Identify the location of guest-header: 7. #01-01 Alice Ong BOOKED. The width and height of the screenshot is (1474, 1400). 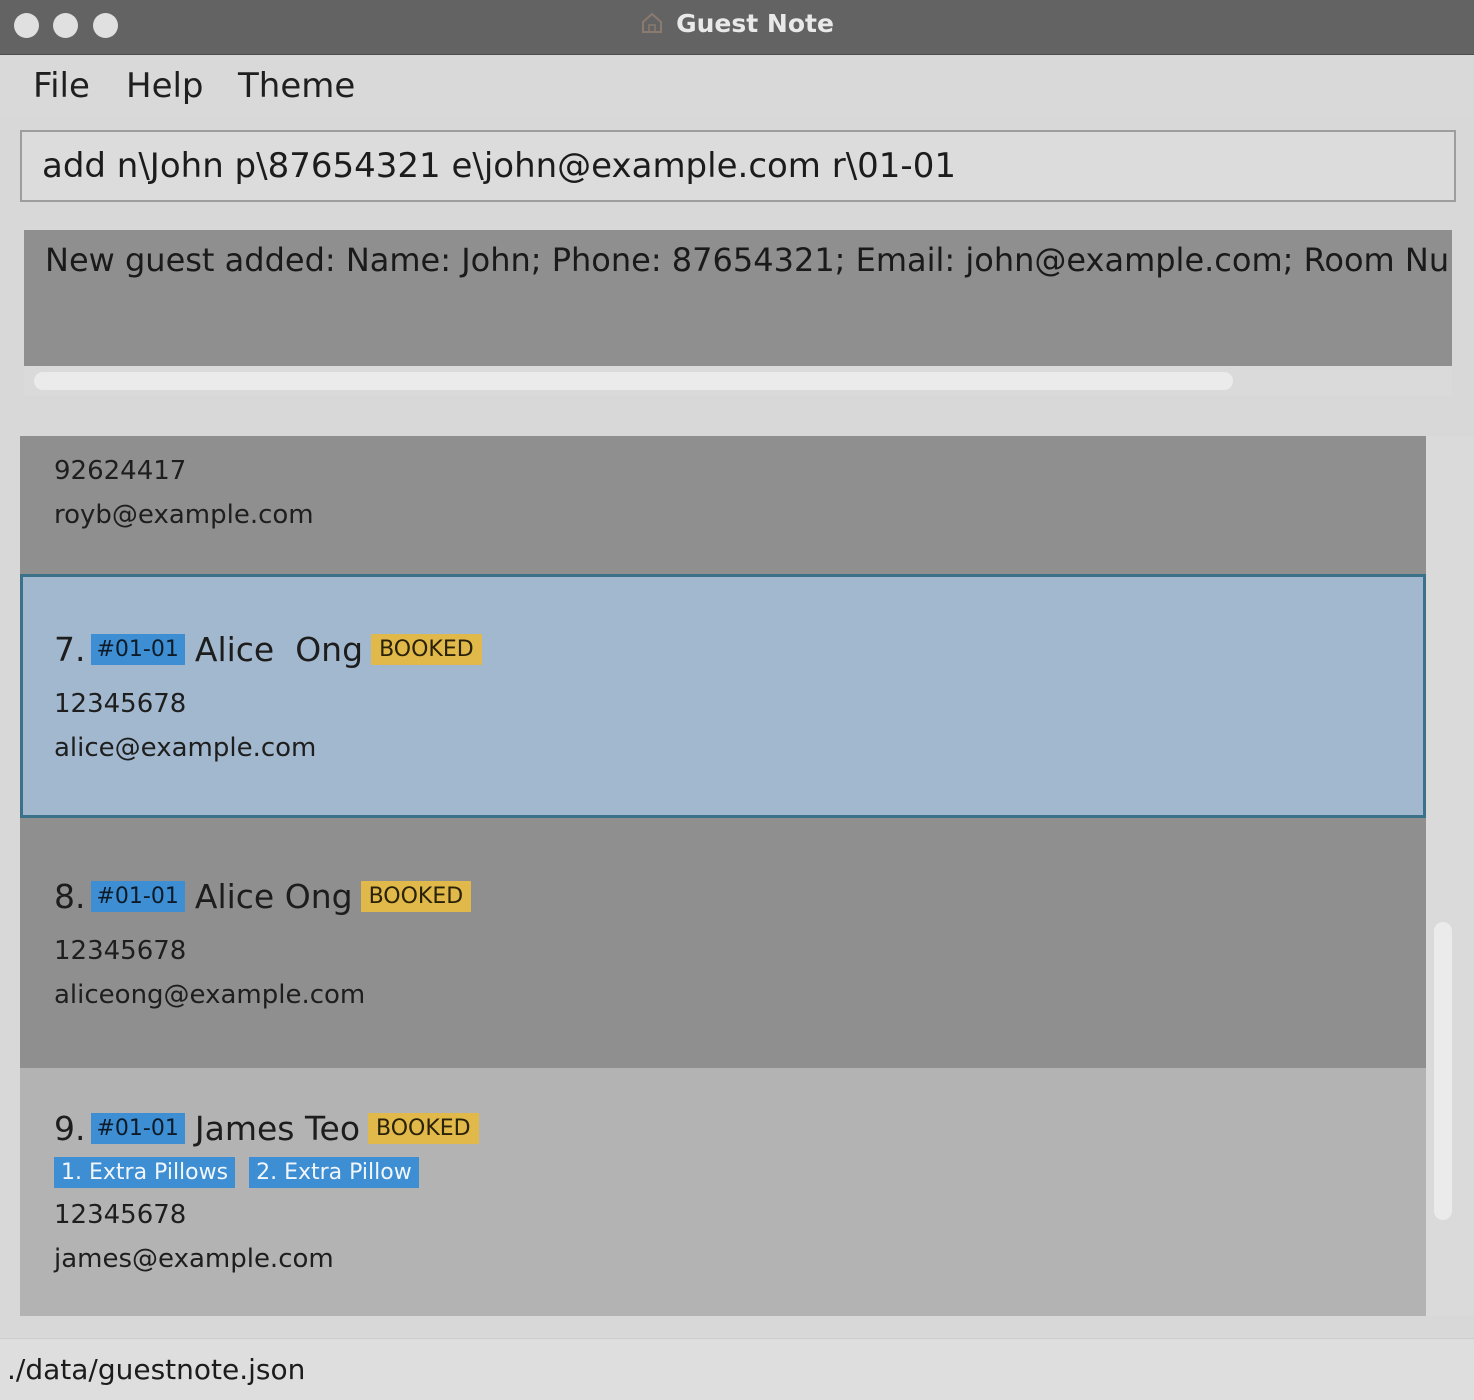
(268, 649).